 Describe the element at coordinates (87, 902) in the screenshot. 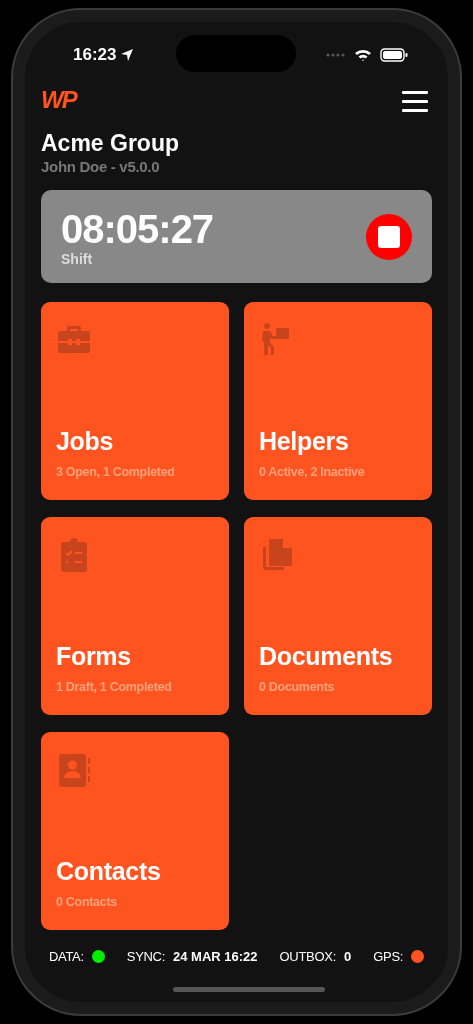

I see `tile-summary: 0 Contacts` at that location.